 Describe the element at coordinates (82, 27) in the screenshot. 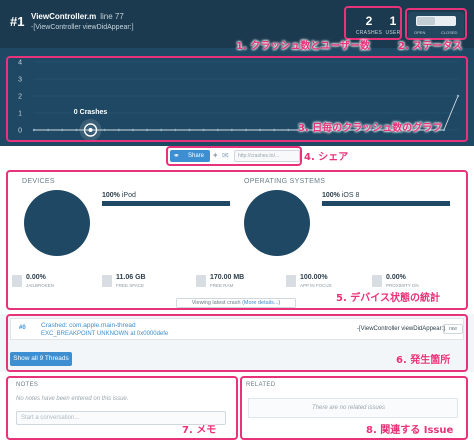

I see `crash-method: -[ViewController viewDidAppear:]` at that location.